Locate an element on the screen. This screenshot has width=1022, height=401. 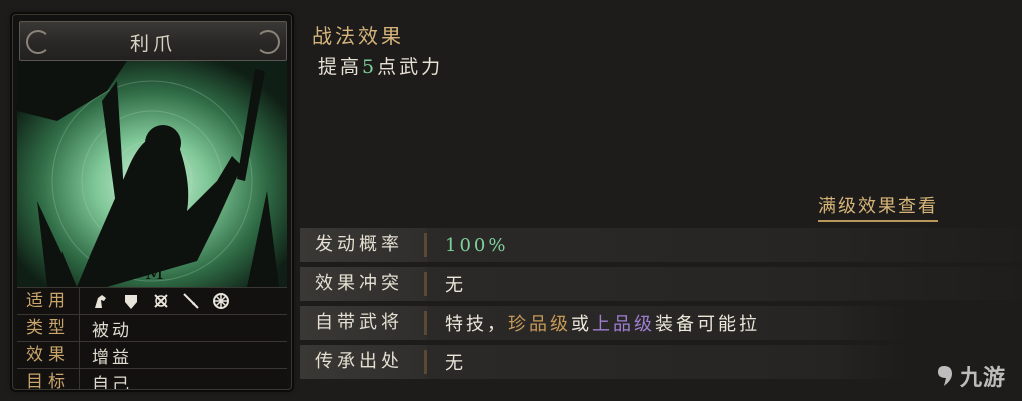
skill-name: 利爪 is located at coordinates (152, 44).